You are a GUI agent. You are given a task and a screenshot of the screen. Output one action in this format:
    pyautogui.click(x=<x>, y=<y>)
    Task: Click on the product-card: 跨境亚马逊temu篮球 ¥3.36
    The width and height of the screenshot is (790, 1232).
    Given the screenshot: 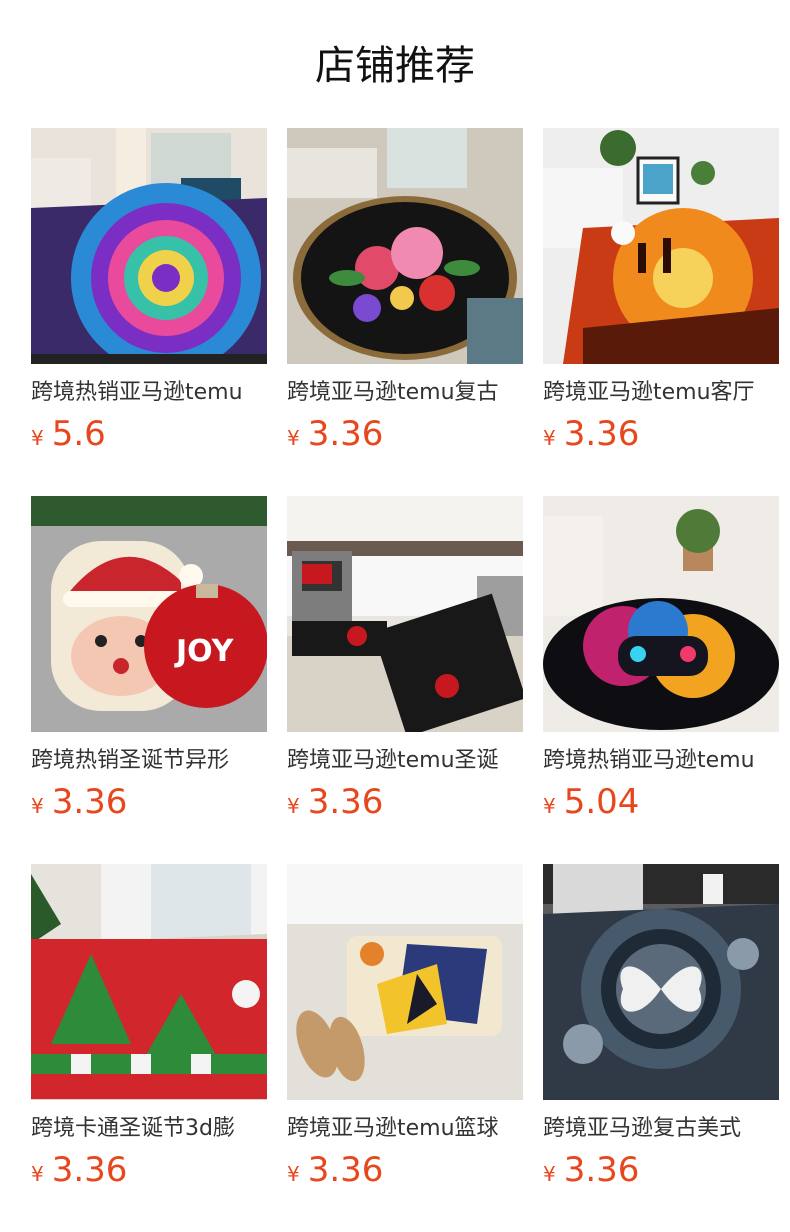 What is the action you would take?
    pyautogui.click(x=405, y=1030)
    